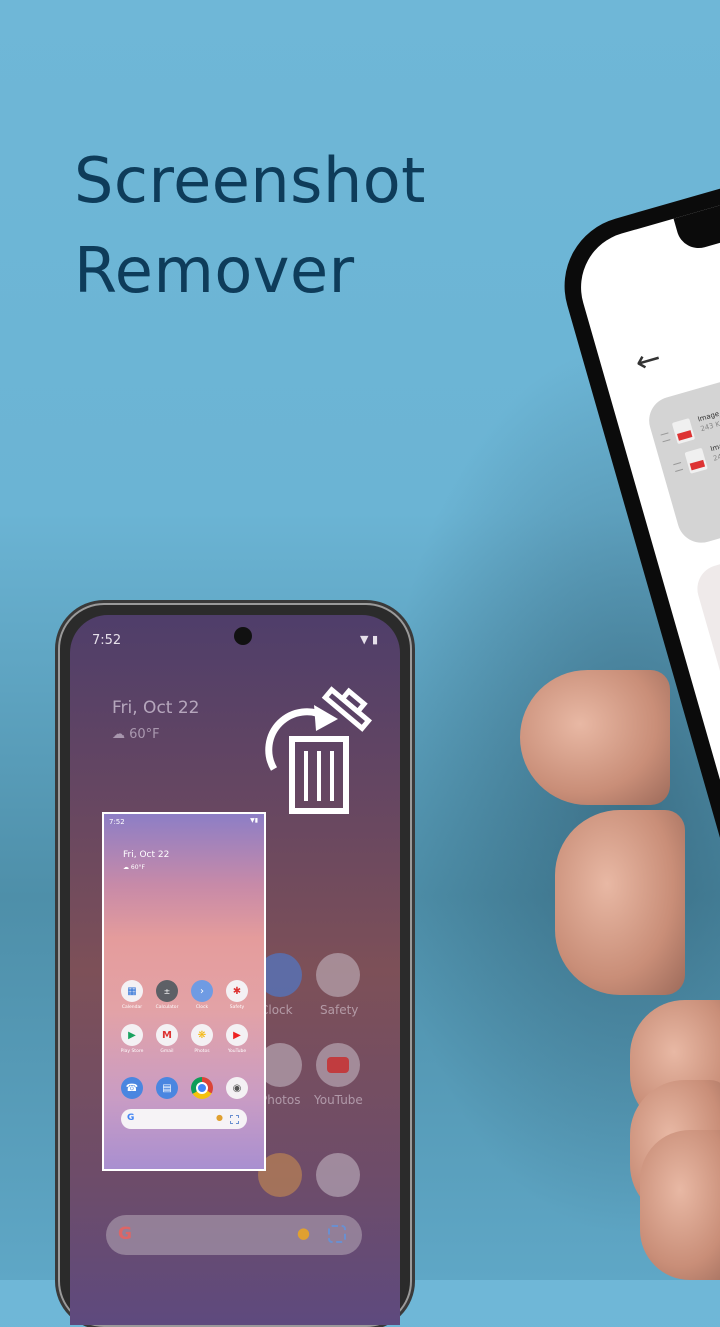 Image resolution: width=720 pixels, height=1327 pixels. What do you see at coordinates (106, 640) in the screenshot?
I see `status-time: 7:52` at bounding box center [106, 640].